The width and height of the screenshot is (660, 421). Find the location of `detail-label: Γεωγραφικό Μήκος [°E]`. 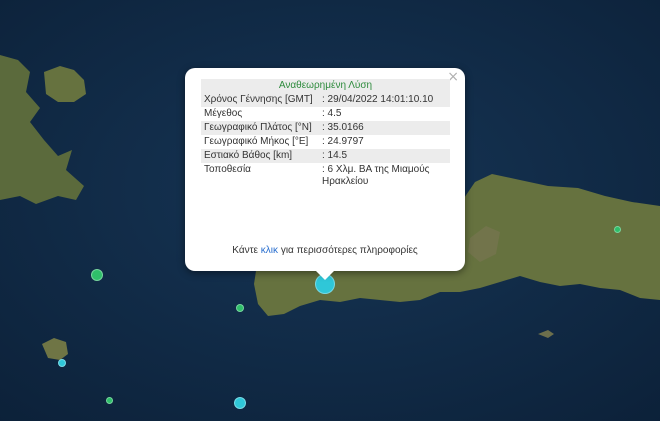

detail-label: Γεωγραφικό Μήκος [°E] is located at coordinates (256, 141).